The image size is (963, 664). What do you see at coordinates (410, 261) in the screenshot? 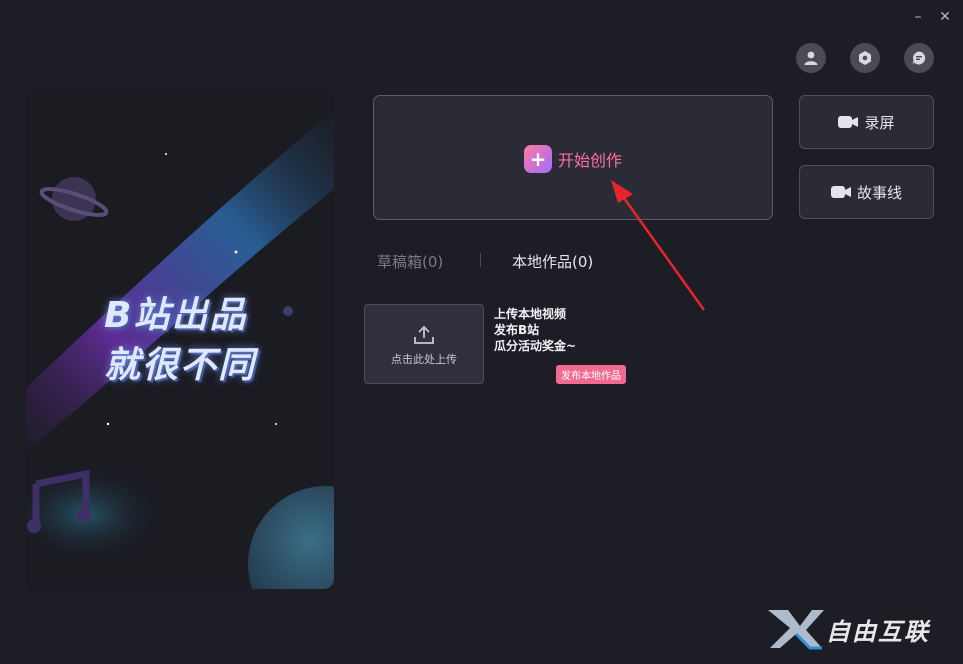
I see `tab-drafts: 草稿箱(0)` at bounding box center [410, 261].